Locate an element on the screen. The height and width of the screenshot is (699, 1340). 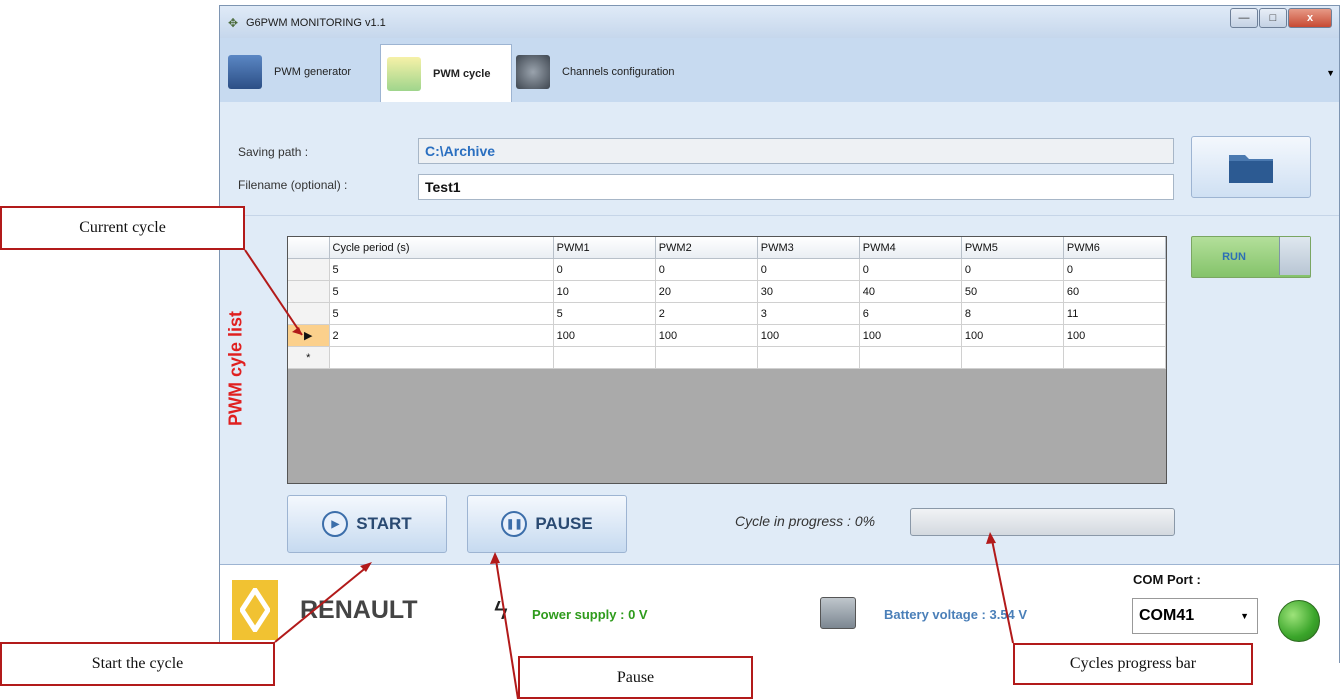
run-toggle: RUN is located at coordinates (1251, 257).